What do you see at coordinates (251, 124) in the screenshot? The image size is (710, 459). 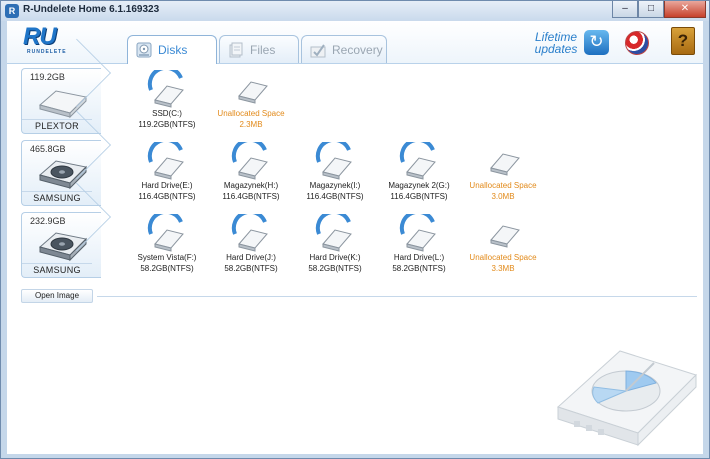 I see `volume-detail: 2.3MB` at bounding box center [251, 124].